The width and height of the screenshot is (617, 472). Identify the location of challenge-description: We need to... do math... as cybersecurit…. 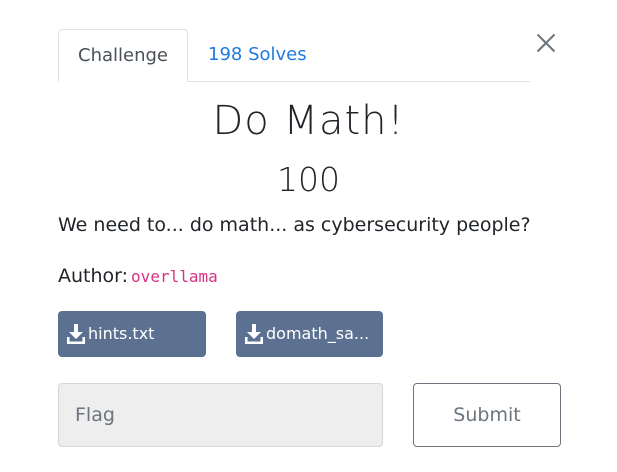
(294, 225).